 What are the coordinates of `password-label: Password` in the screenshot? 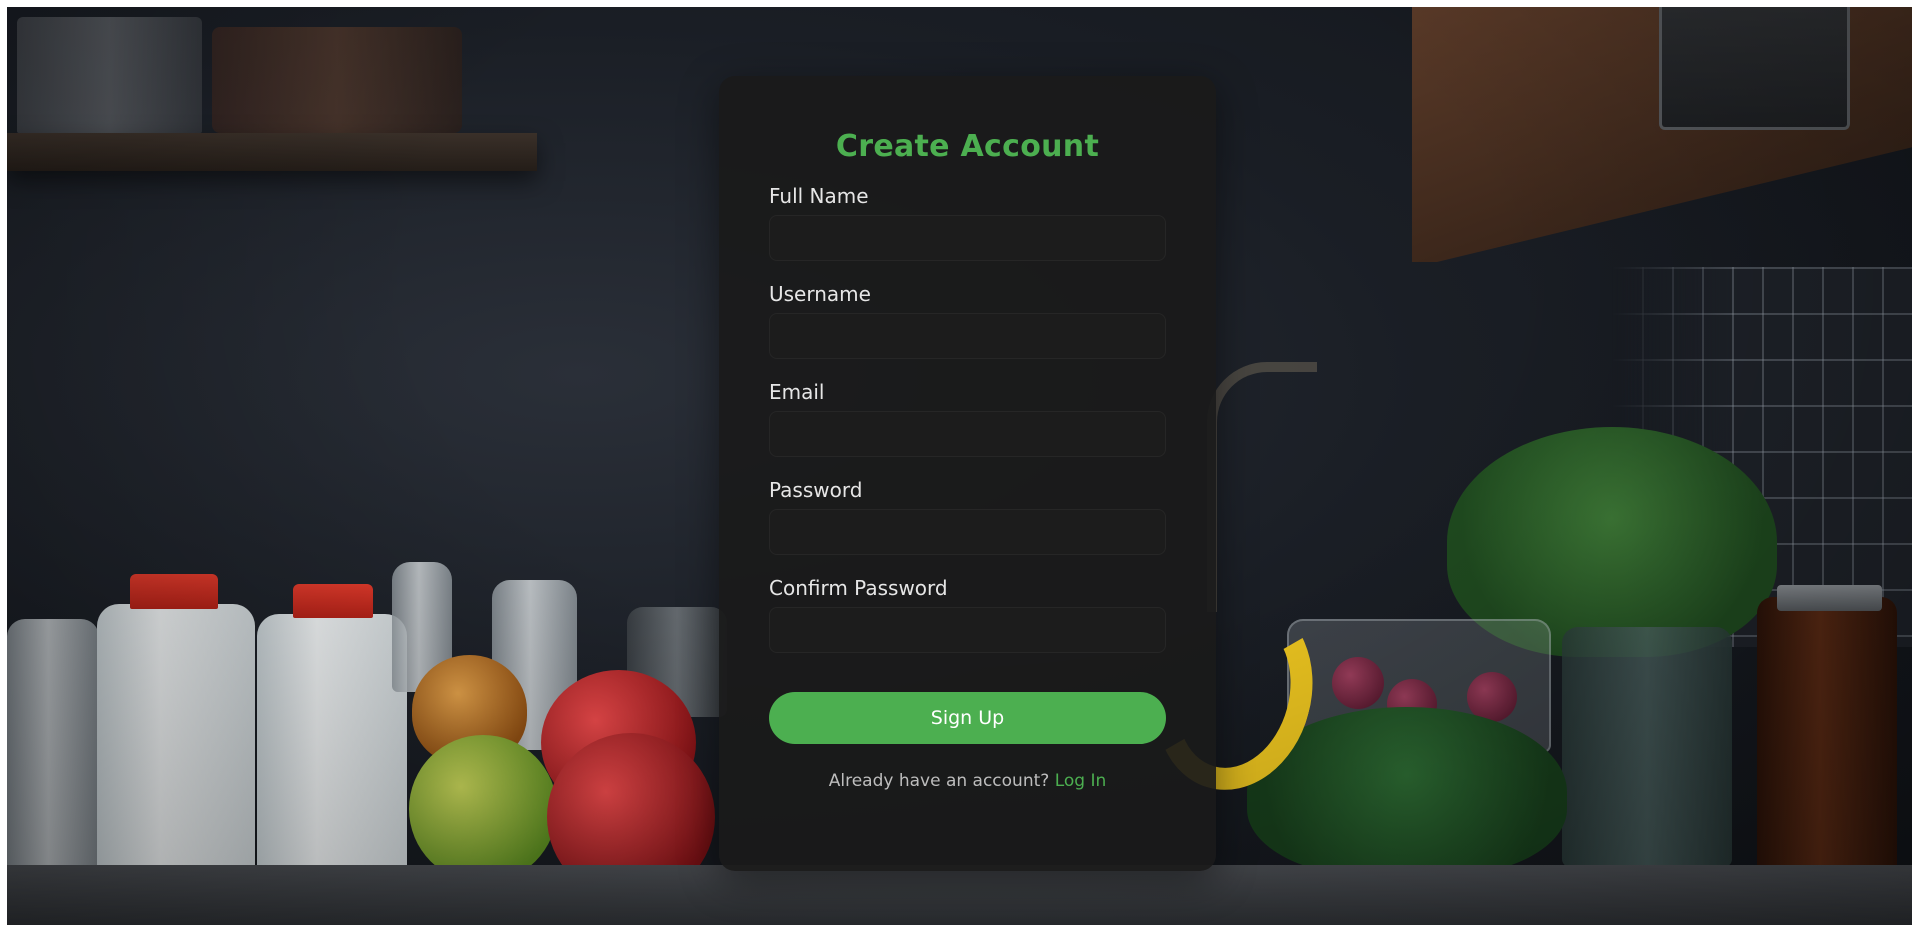 It's located at (816, 490).